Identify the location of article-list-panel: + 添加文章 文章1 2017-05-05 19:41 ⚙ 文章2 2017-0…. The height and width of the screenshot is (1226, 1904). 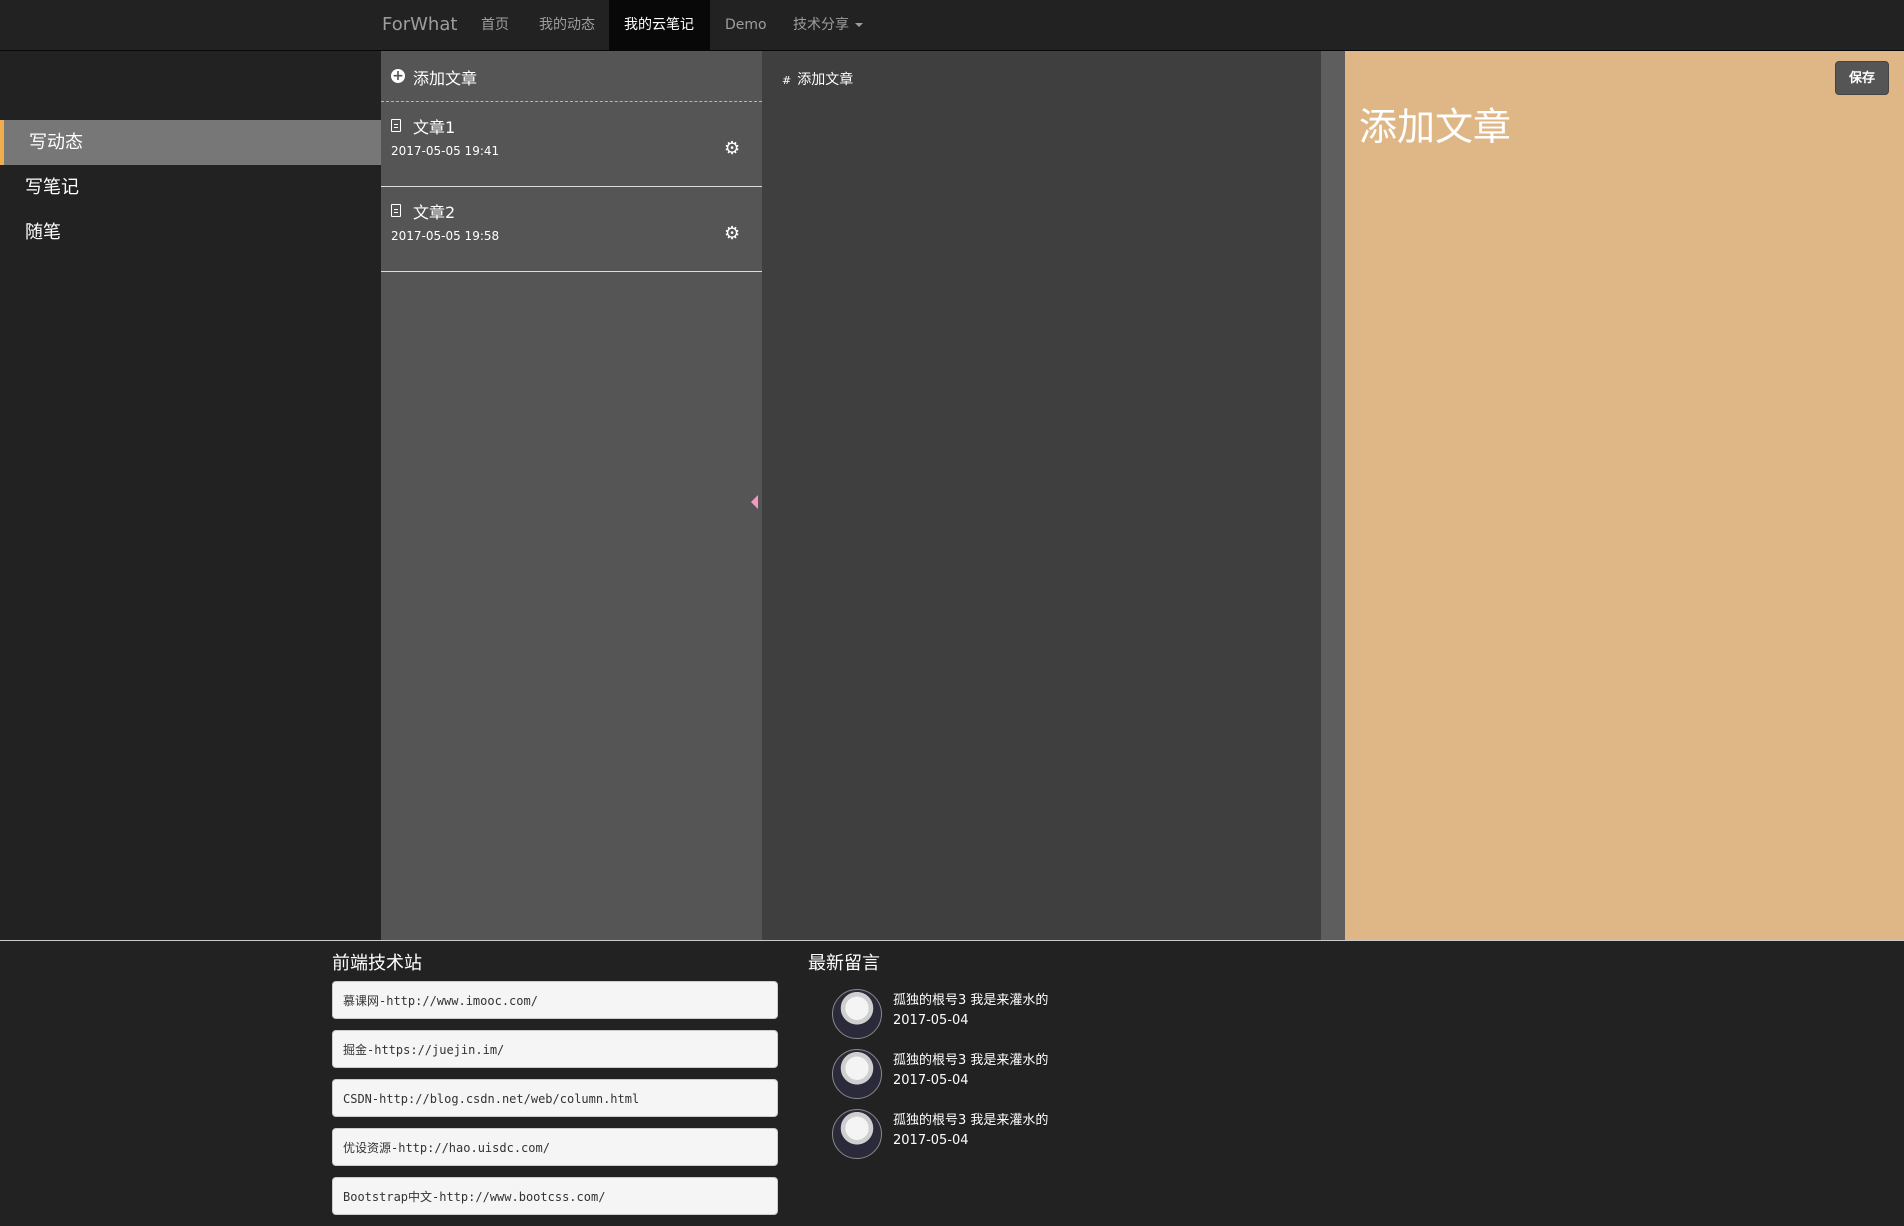
(571, 495).